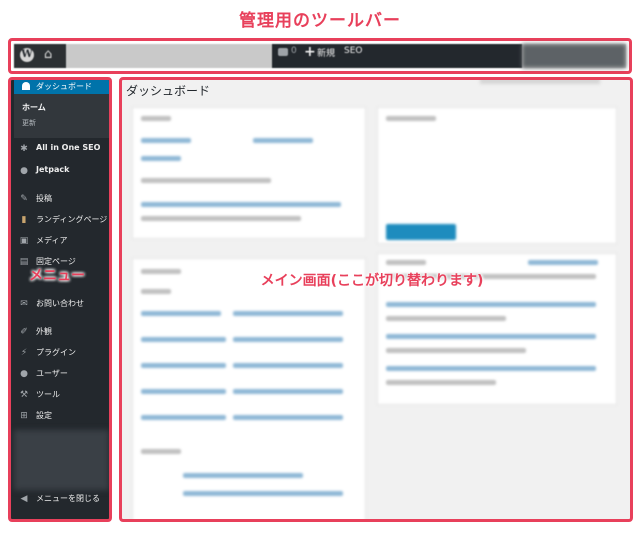  I want to click on menu-item-label: ダッシュボード, so click(64, 86).